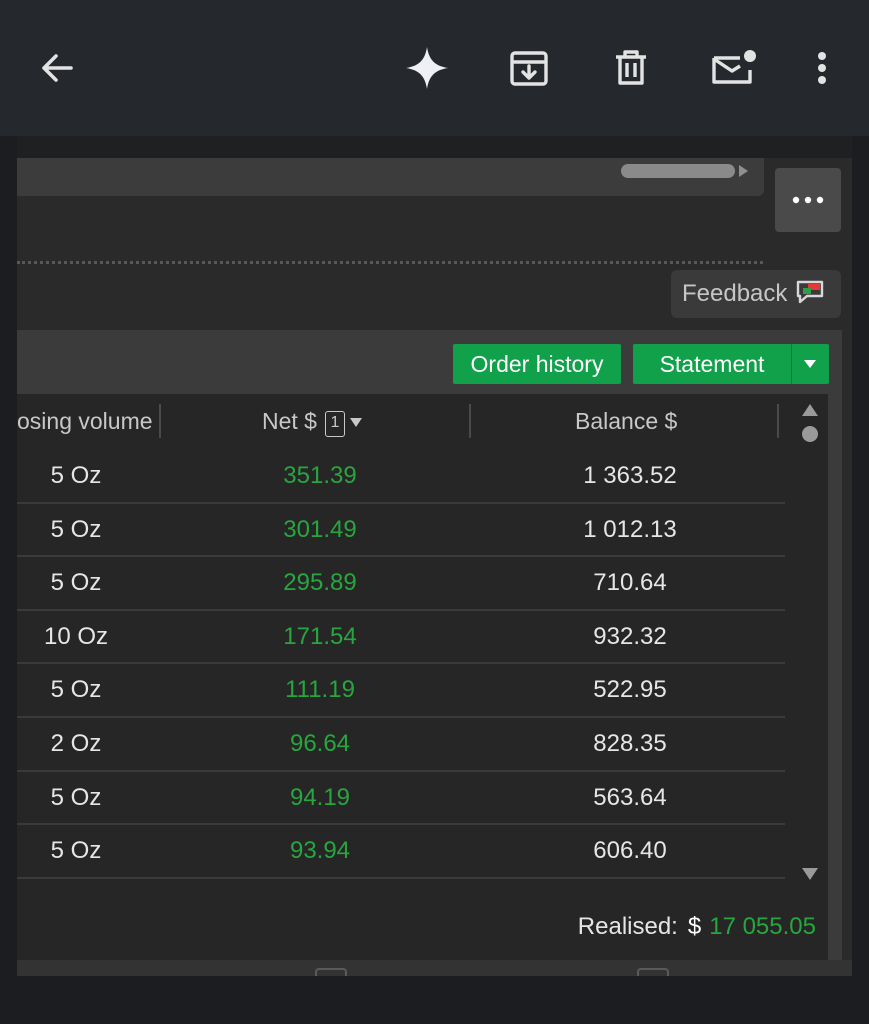 This screenshot has width=869, height=1024. Describe the element at coordinates (355, 422) in the screenshot. I see `sort-desc-icon` at that location.